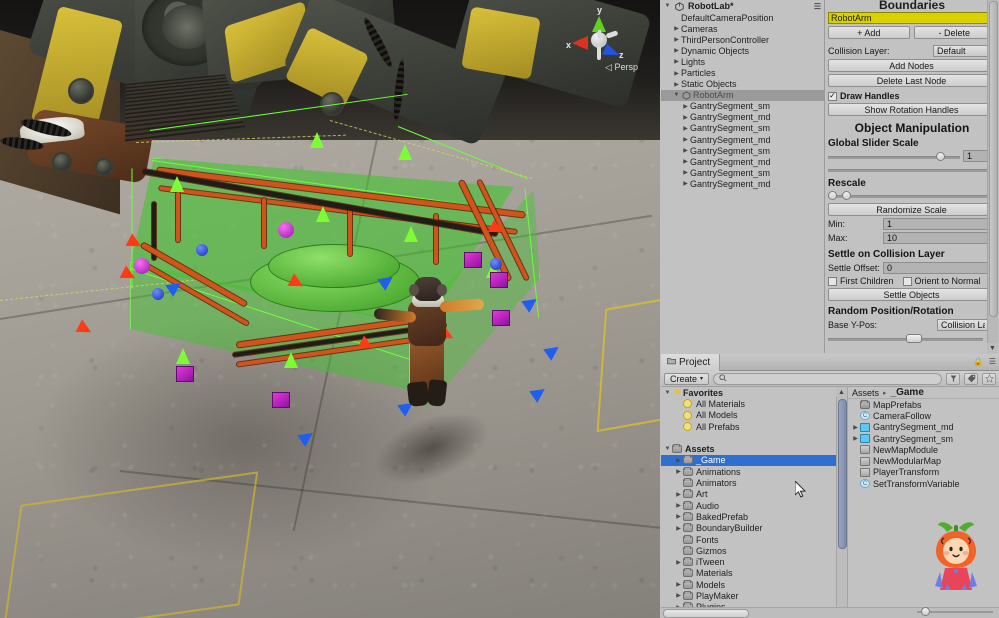 This screenshot has width=999, height=618. Describe the element at coordinates (911, 109) in the screenshot. I see `show-rotation-handles-button: Show Rotation Handles` at that location.